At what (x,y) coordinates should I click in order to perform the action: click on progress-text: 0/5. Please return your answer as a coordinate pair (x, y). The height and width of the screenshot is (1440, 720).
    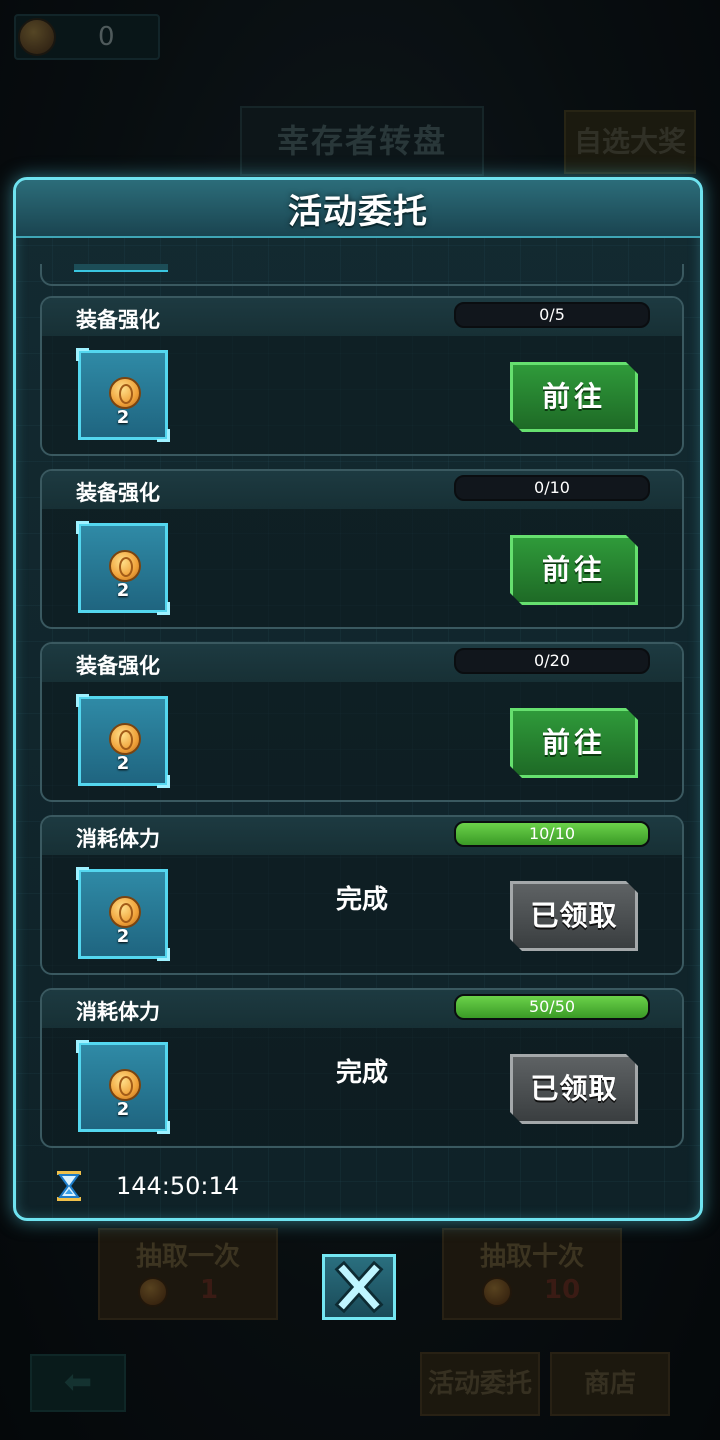
    Looking at the image, I should click on (552, 314).